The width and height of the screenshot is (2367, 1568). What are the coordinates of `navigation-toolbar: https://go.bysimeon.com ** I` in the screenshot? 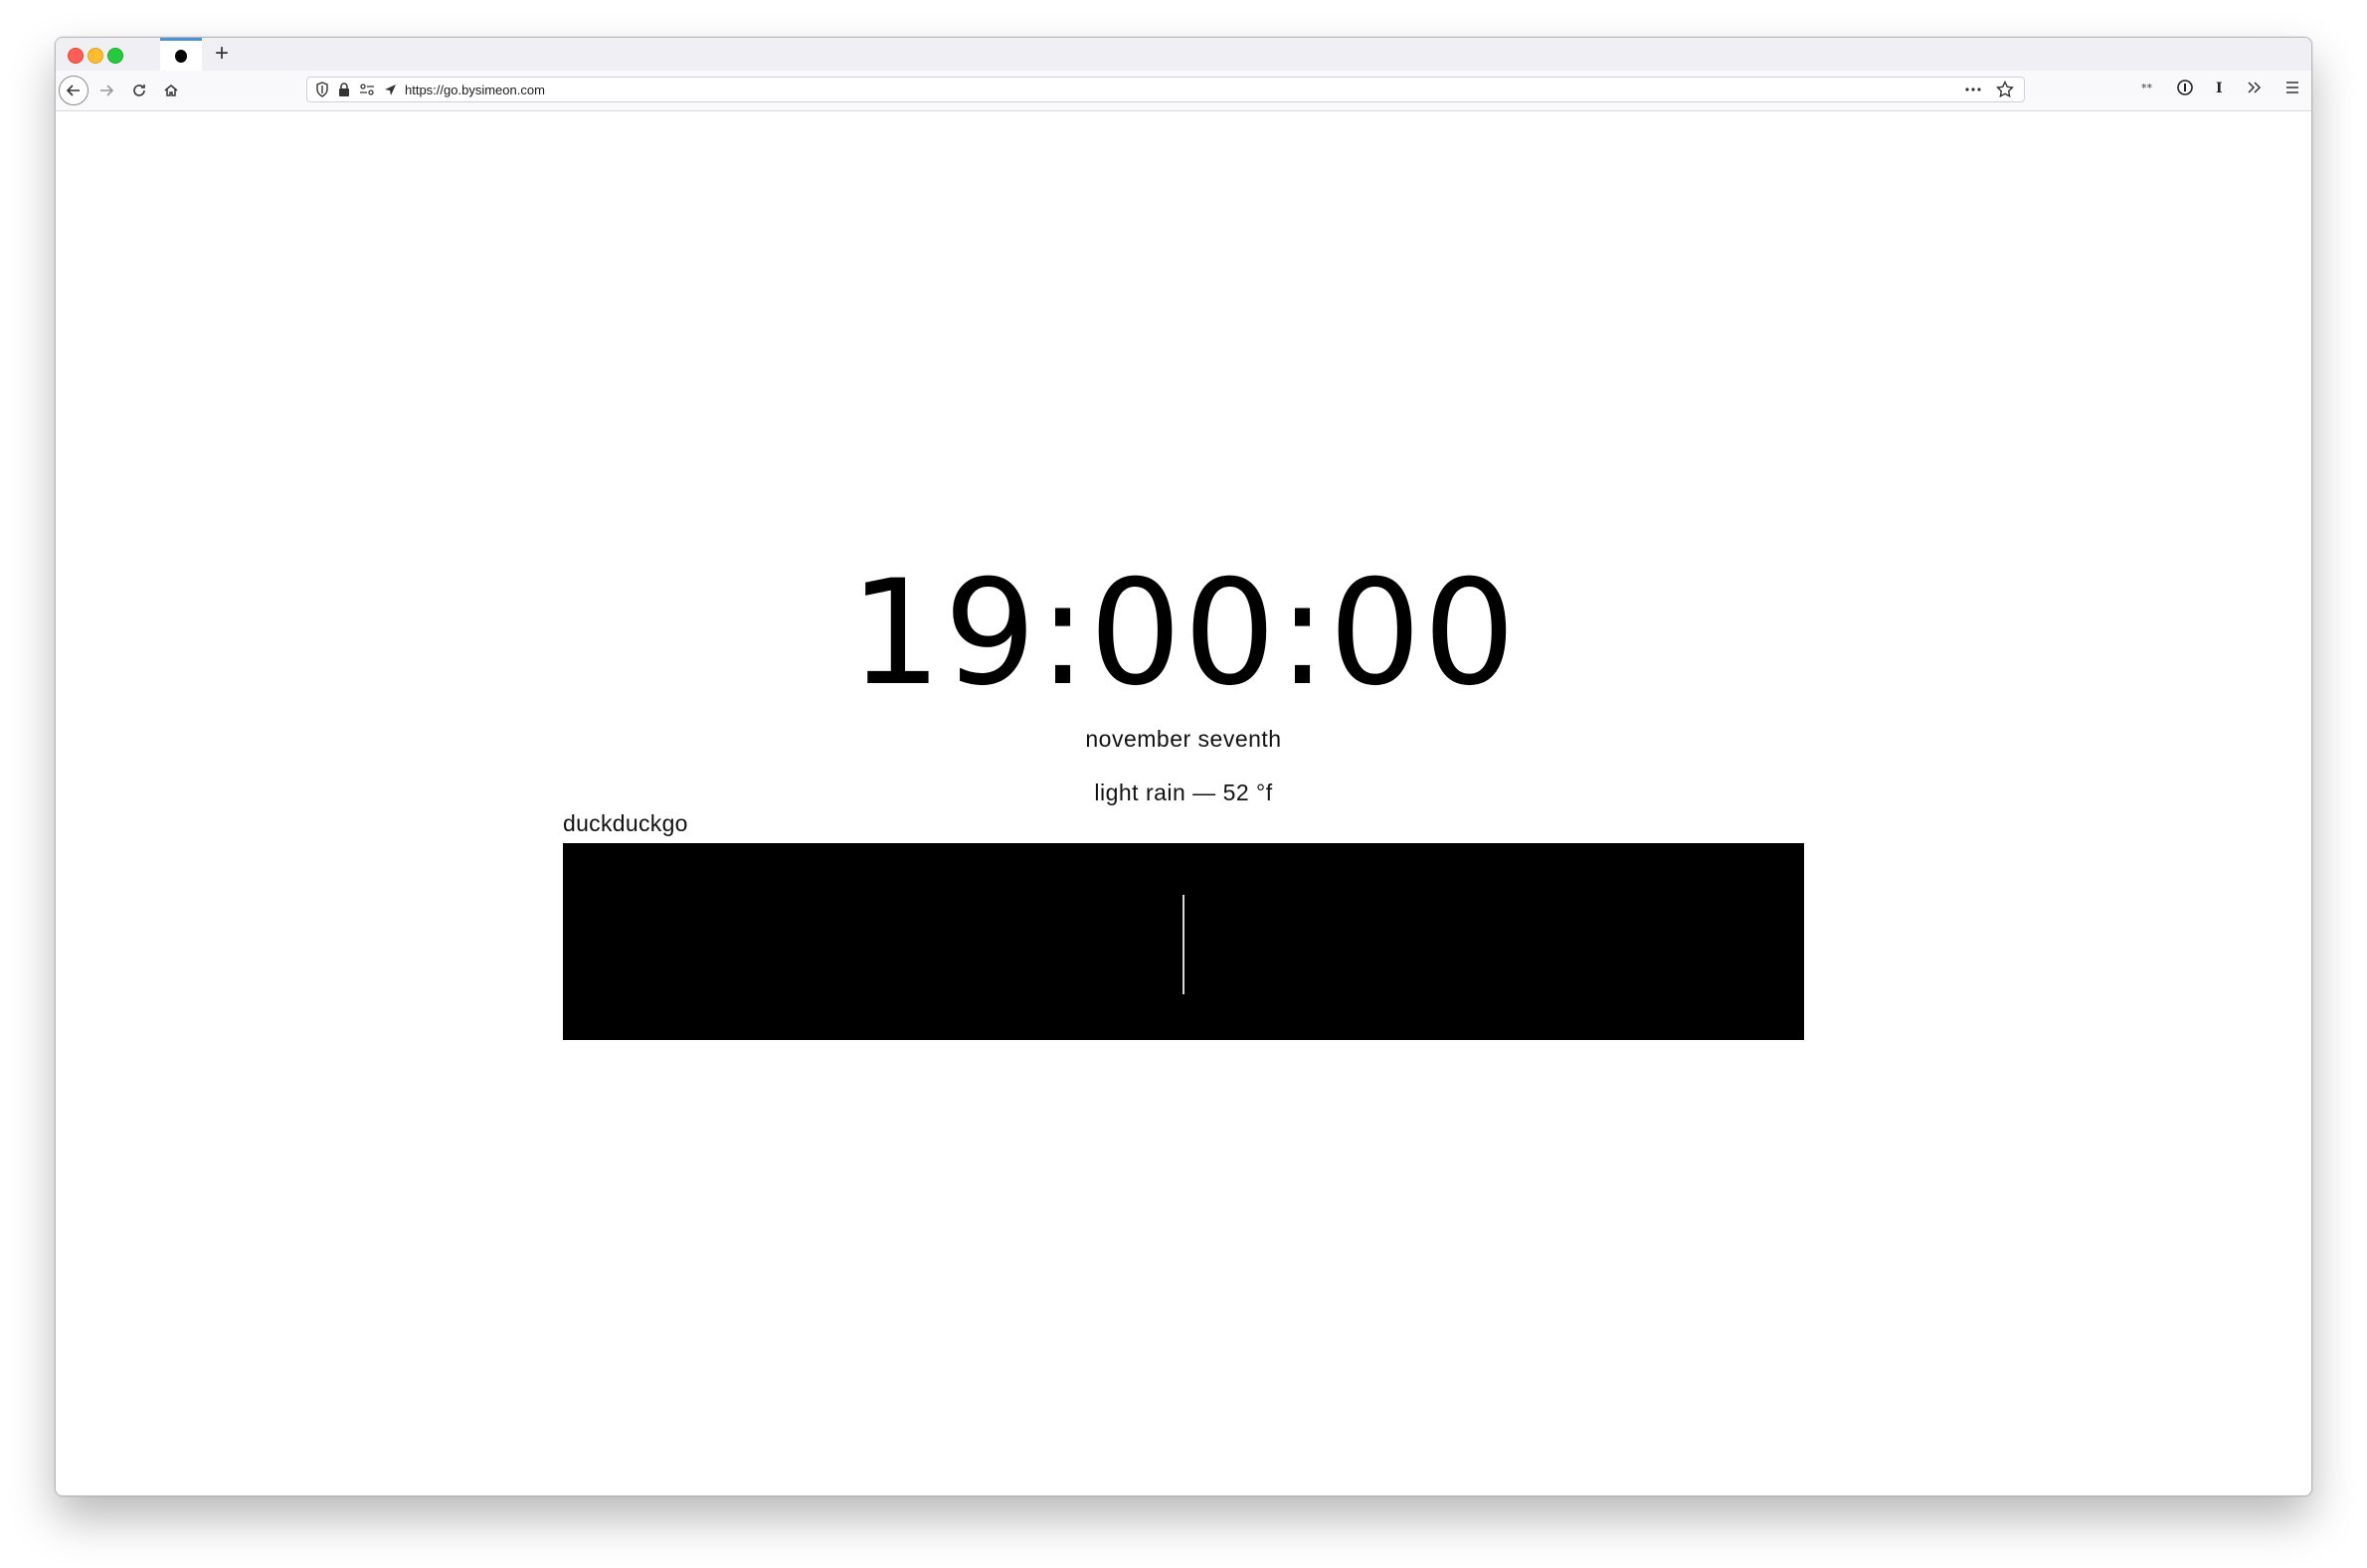 It's located at (1183, 91).